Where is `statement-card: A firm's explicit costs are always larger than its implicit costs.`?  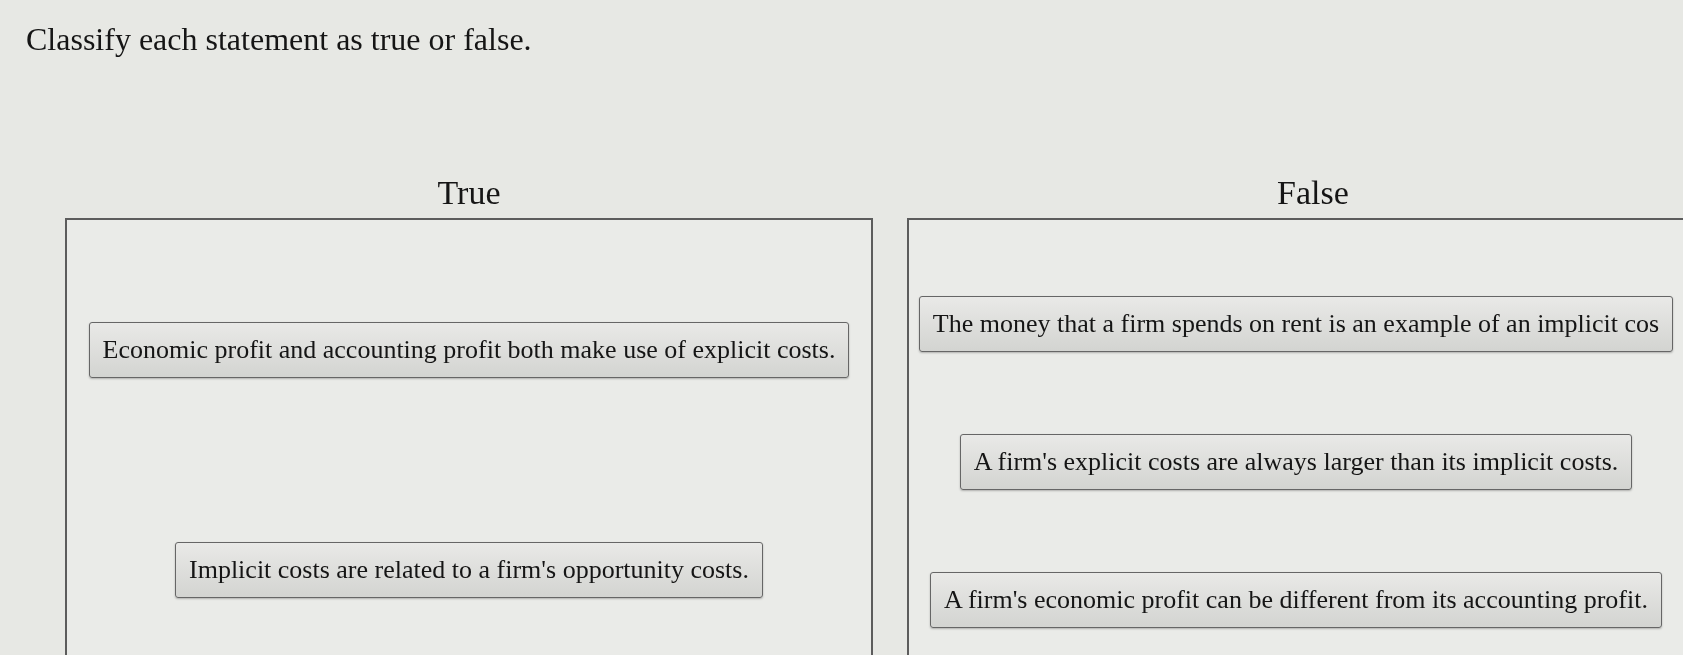 statement-card: A firm's explicit costs are always larger than its implicit costs. is located at coordinates (1296, 462).